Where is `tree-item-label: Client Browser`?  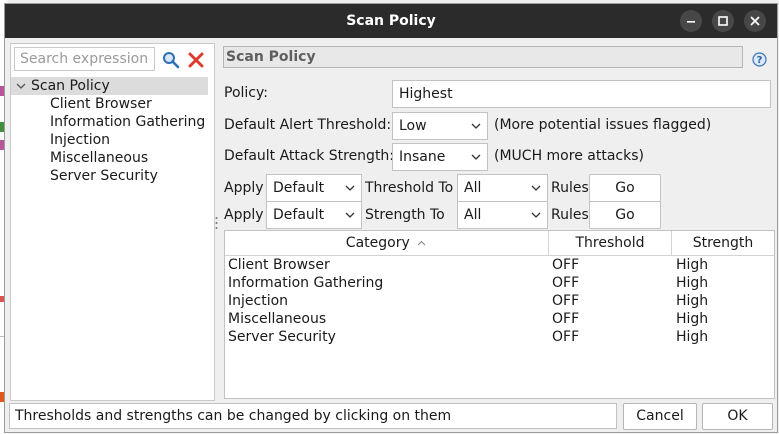
tree-item-label: Client Browser is located at coordinates (101, 104).